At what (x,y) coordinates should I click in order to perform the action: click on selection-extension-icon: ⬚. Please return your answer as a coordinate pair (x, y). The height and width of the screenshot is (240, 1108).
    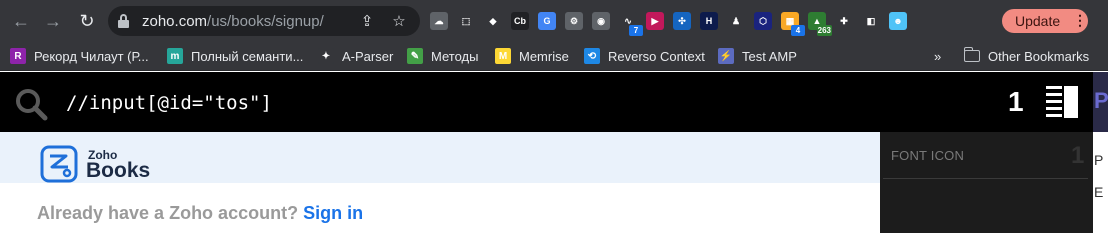
    Looking at the image, I should click on (466, 21).